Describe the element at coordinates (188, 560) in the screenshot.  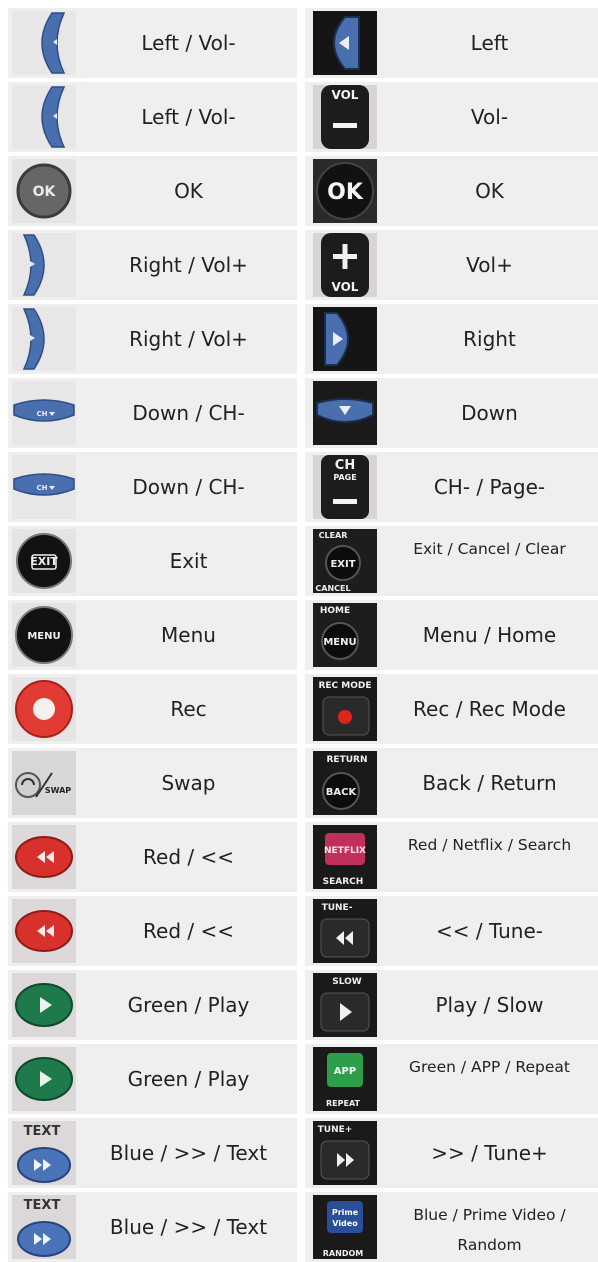
I see `button-function-label: Exit` at that location.